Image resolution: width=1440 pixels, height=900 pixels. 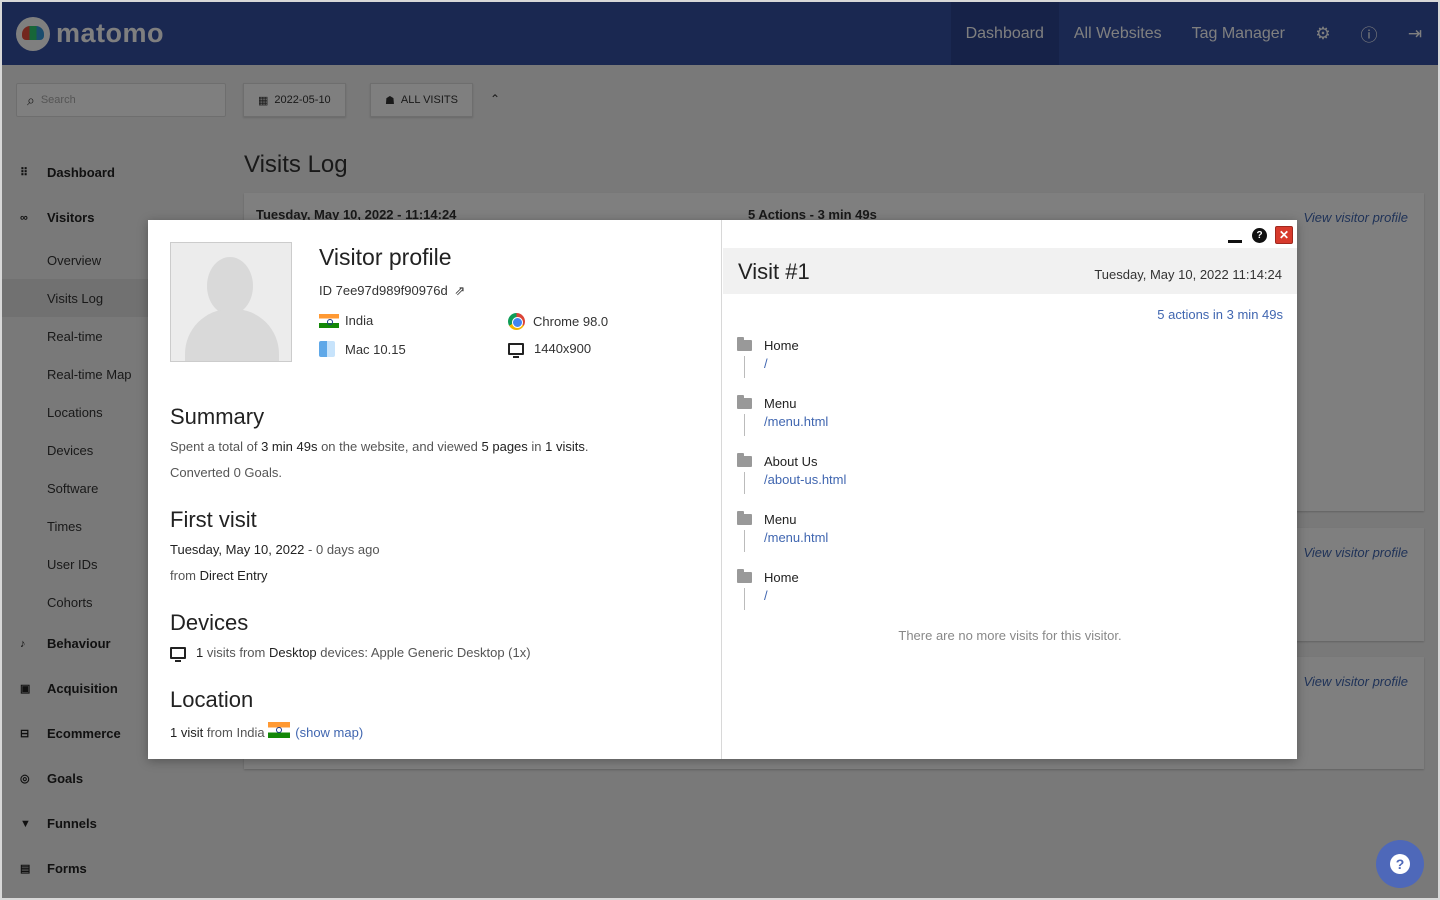 What do you see at coordinates (217, 416) in the screenshot?
I see `summary-heading: Summary` at bounding box center [217, 416].